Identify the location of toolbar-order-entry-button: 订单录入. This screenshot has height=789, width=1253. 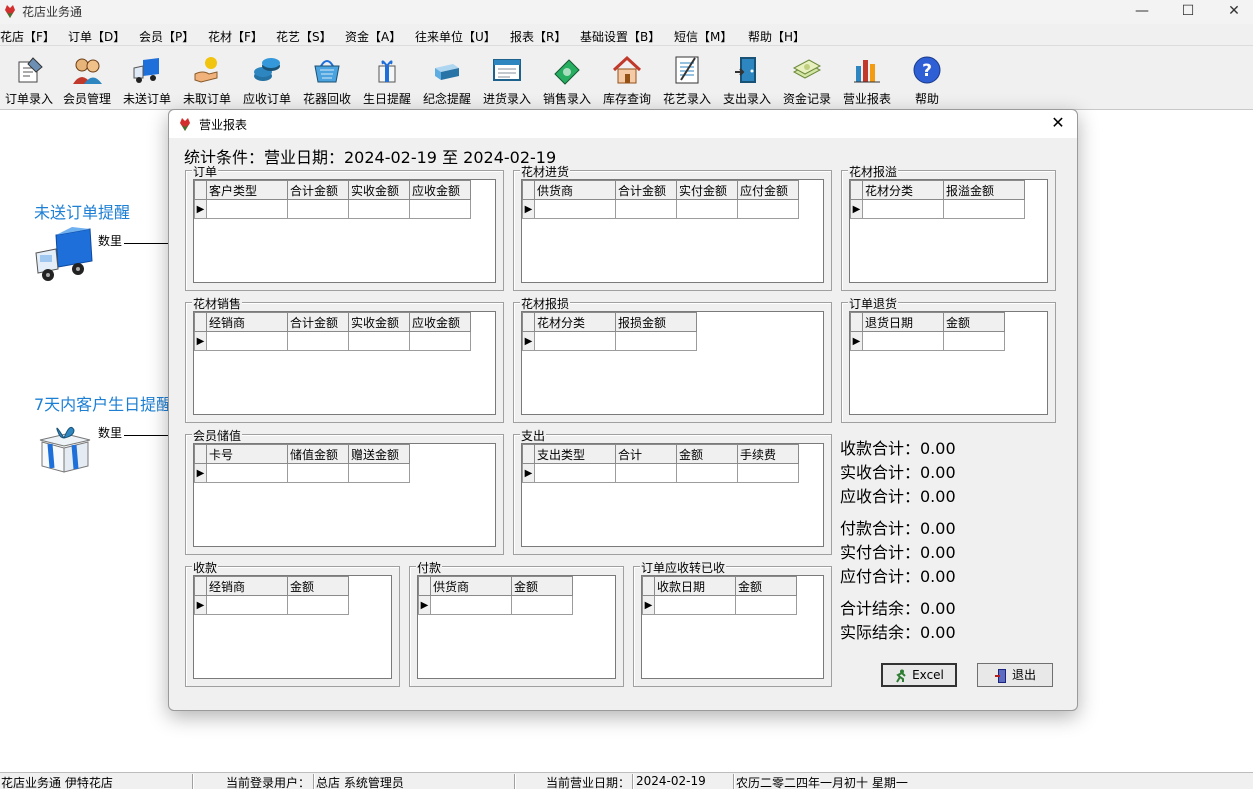
(29, 80).